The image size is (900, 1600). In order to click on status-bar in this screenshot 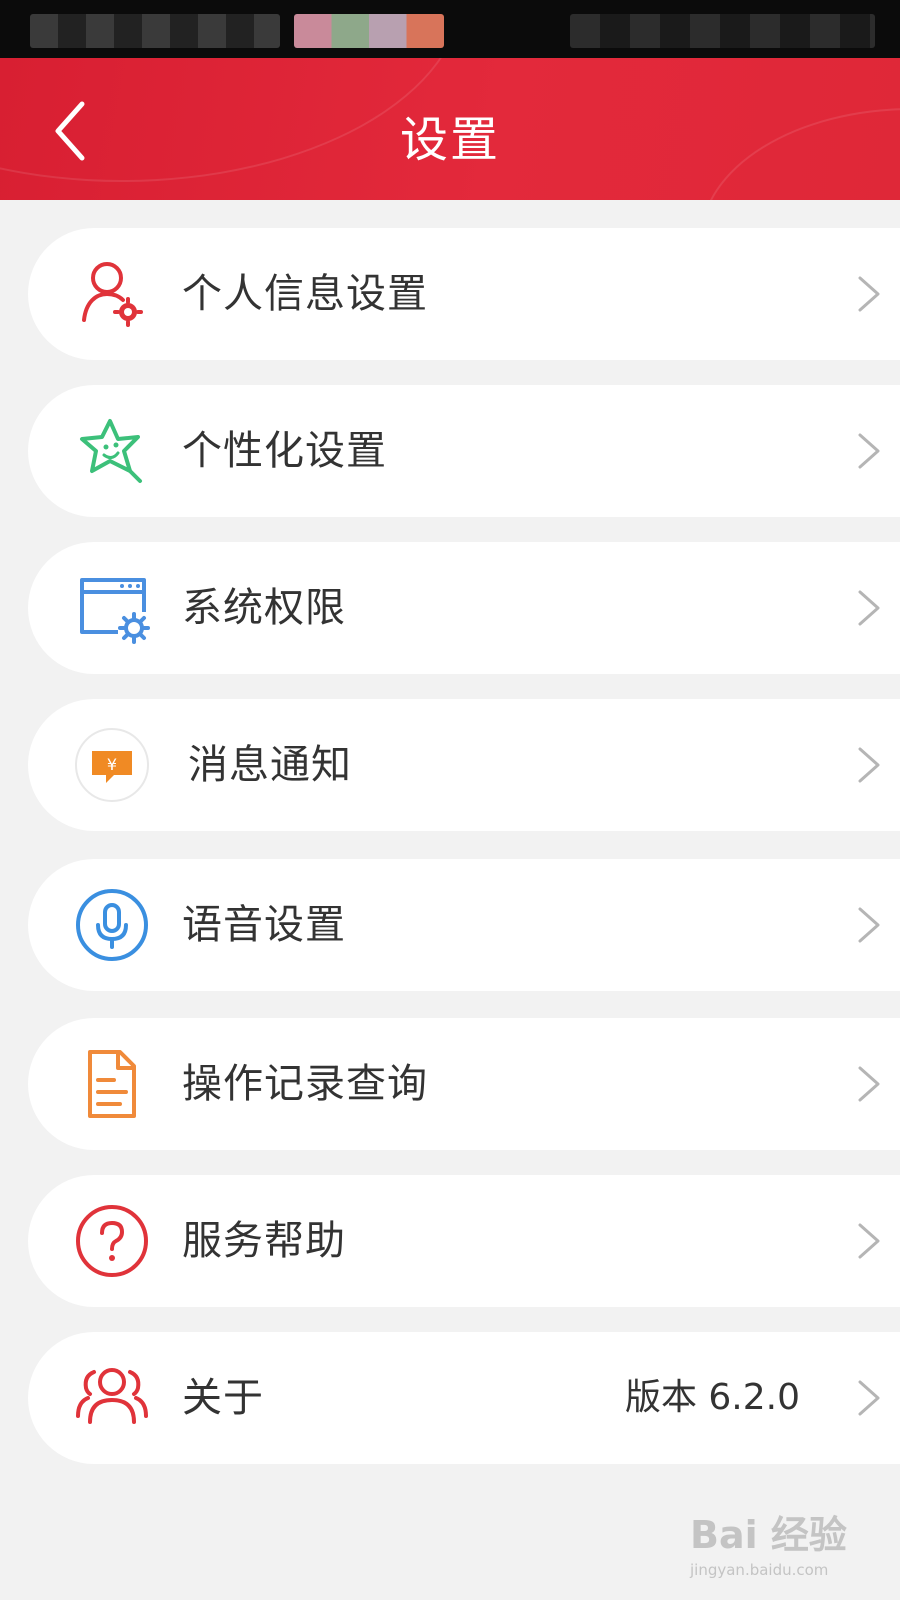, I will do `click(450, 29)`.